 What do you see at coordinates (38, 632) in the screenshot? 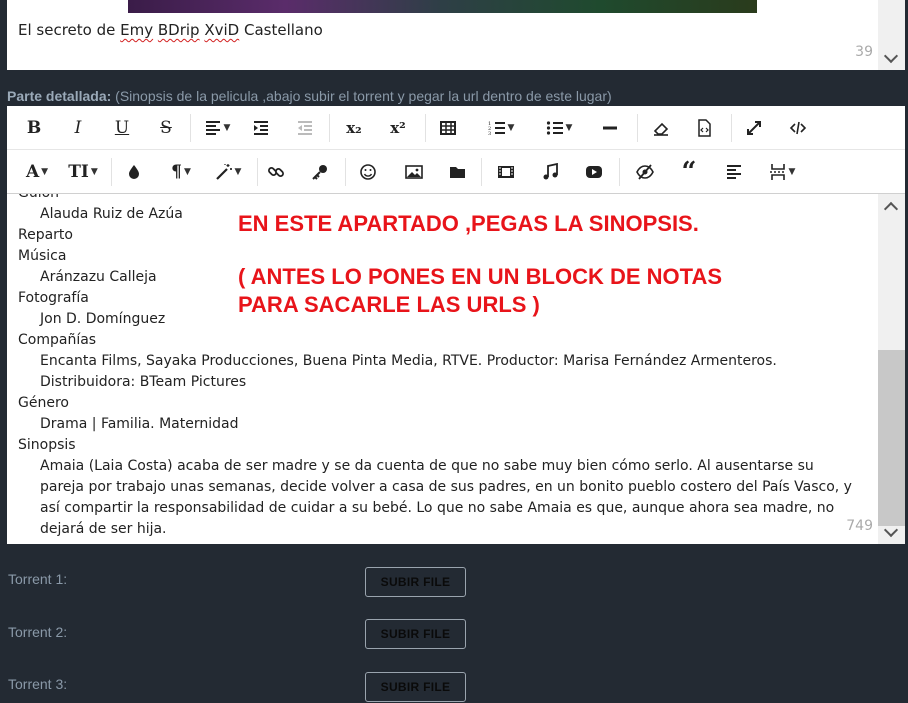
I see `torrent-2-label: Torrent 2:` at bounding box center [38, 632].